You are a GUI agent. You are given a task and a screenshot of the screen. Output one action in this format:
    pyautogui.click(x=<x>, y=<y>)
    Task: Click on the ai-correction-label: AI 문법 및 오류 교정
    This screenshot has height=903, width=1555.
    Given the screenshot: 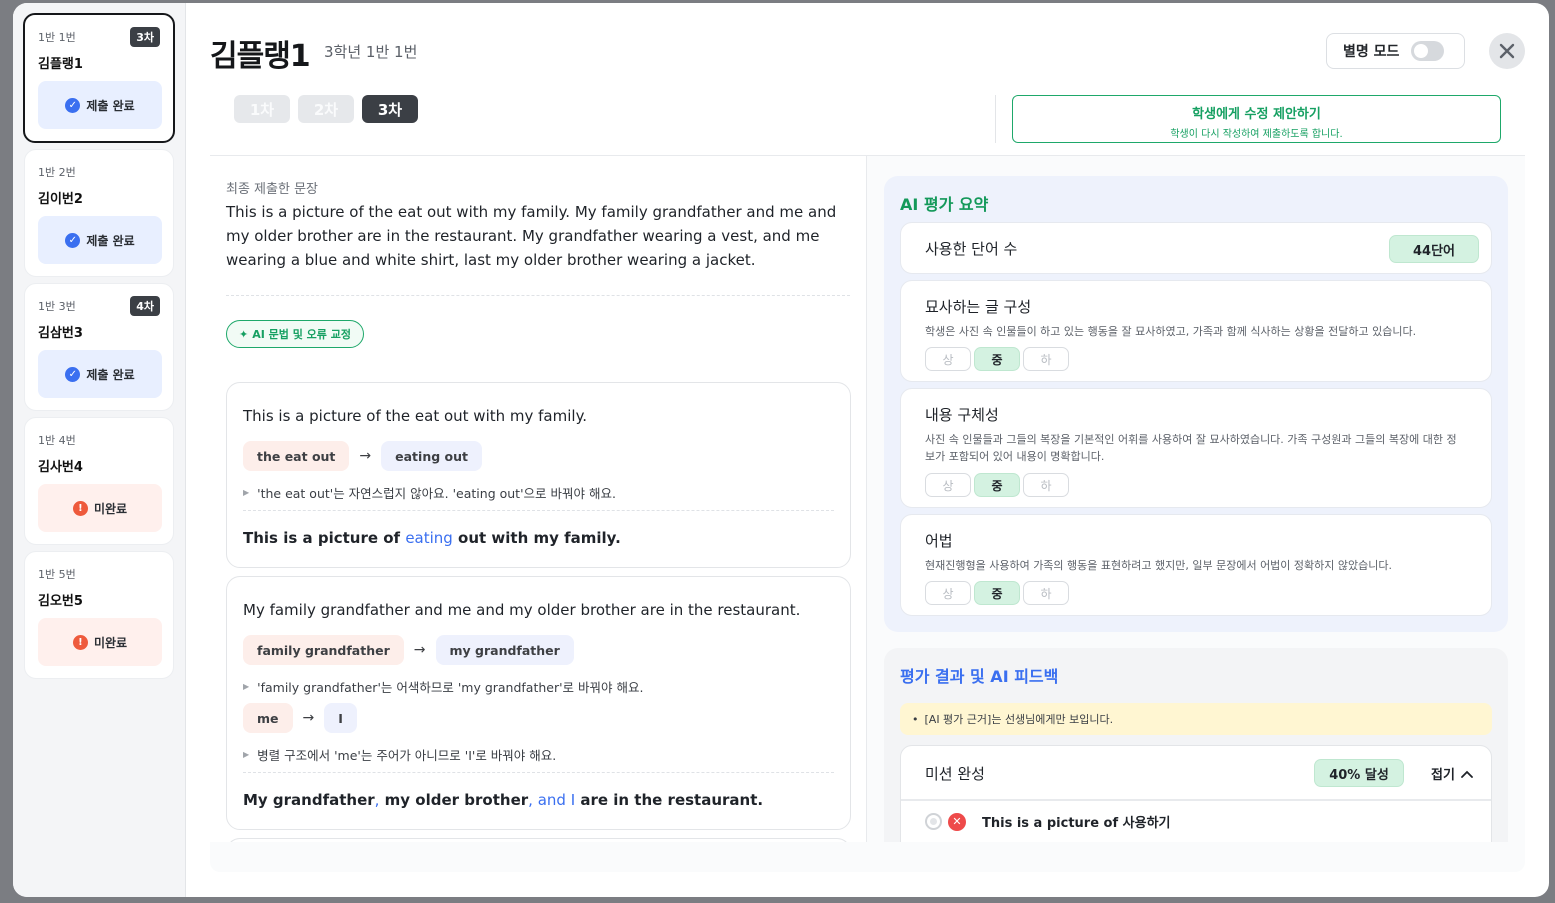 What is the action you would take?
    pyautogui.click(x=301, y=334)
    